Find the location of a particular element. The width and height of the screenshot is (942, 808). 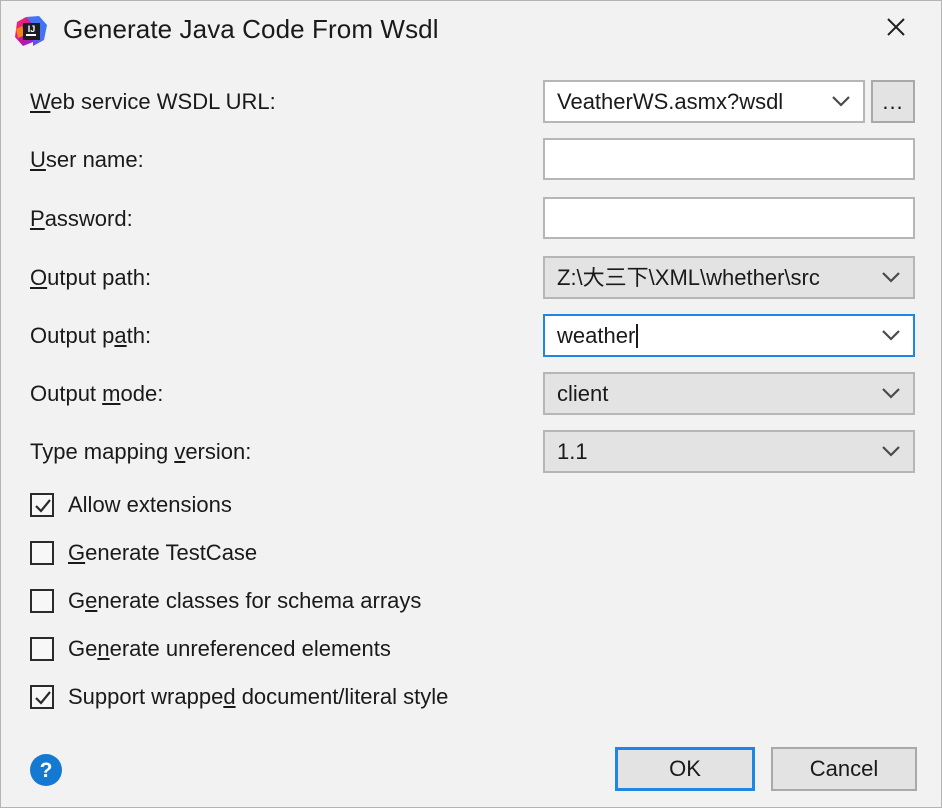

checkbox-generate-unreferenced-elements: Generate unreferenced elements is located at coordinates (210, 649).